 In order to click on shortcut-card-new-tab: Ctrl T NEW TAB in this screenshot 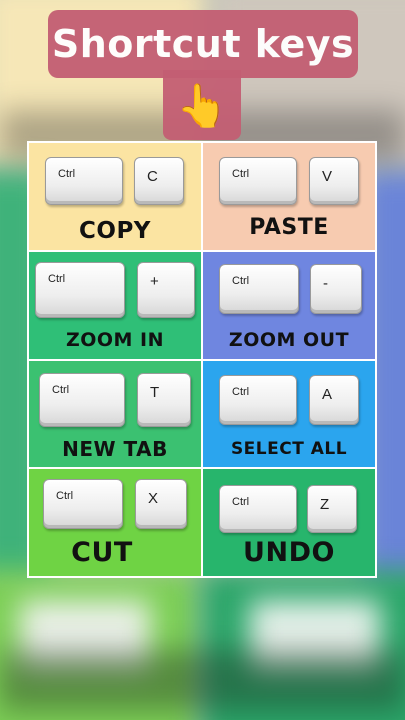, I will do `click(115, 414)`.